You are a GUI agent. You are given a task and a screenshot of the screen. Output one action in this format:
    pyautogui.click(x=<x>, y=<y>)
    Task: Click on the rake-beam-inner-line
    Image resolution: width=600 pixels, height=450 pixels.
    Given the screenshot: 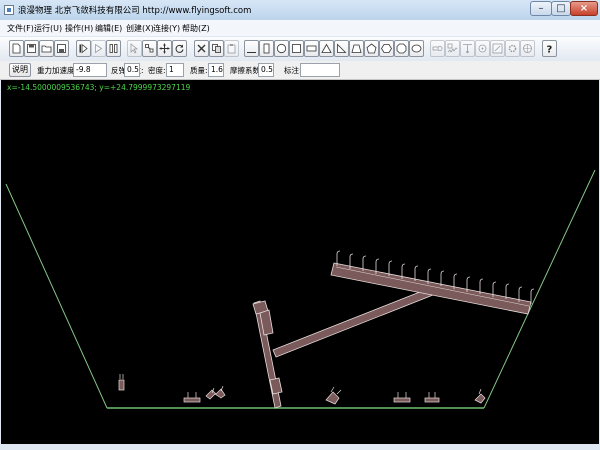 What is the action you would take?
    pyautogui.click(x=432, y=286)
    